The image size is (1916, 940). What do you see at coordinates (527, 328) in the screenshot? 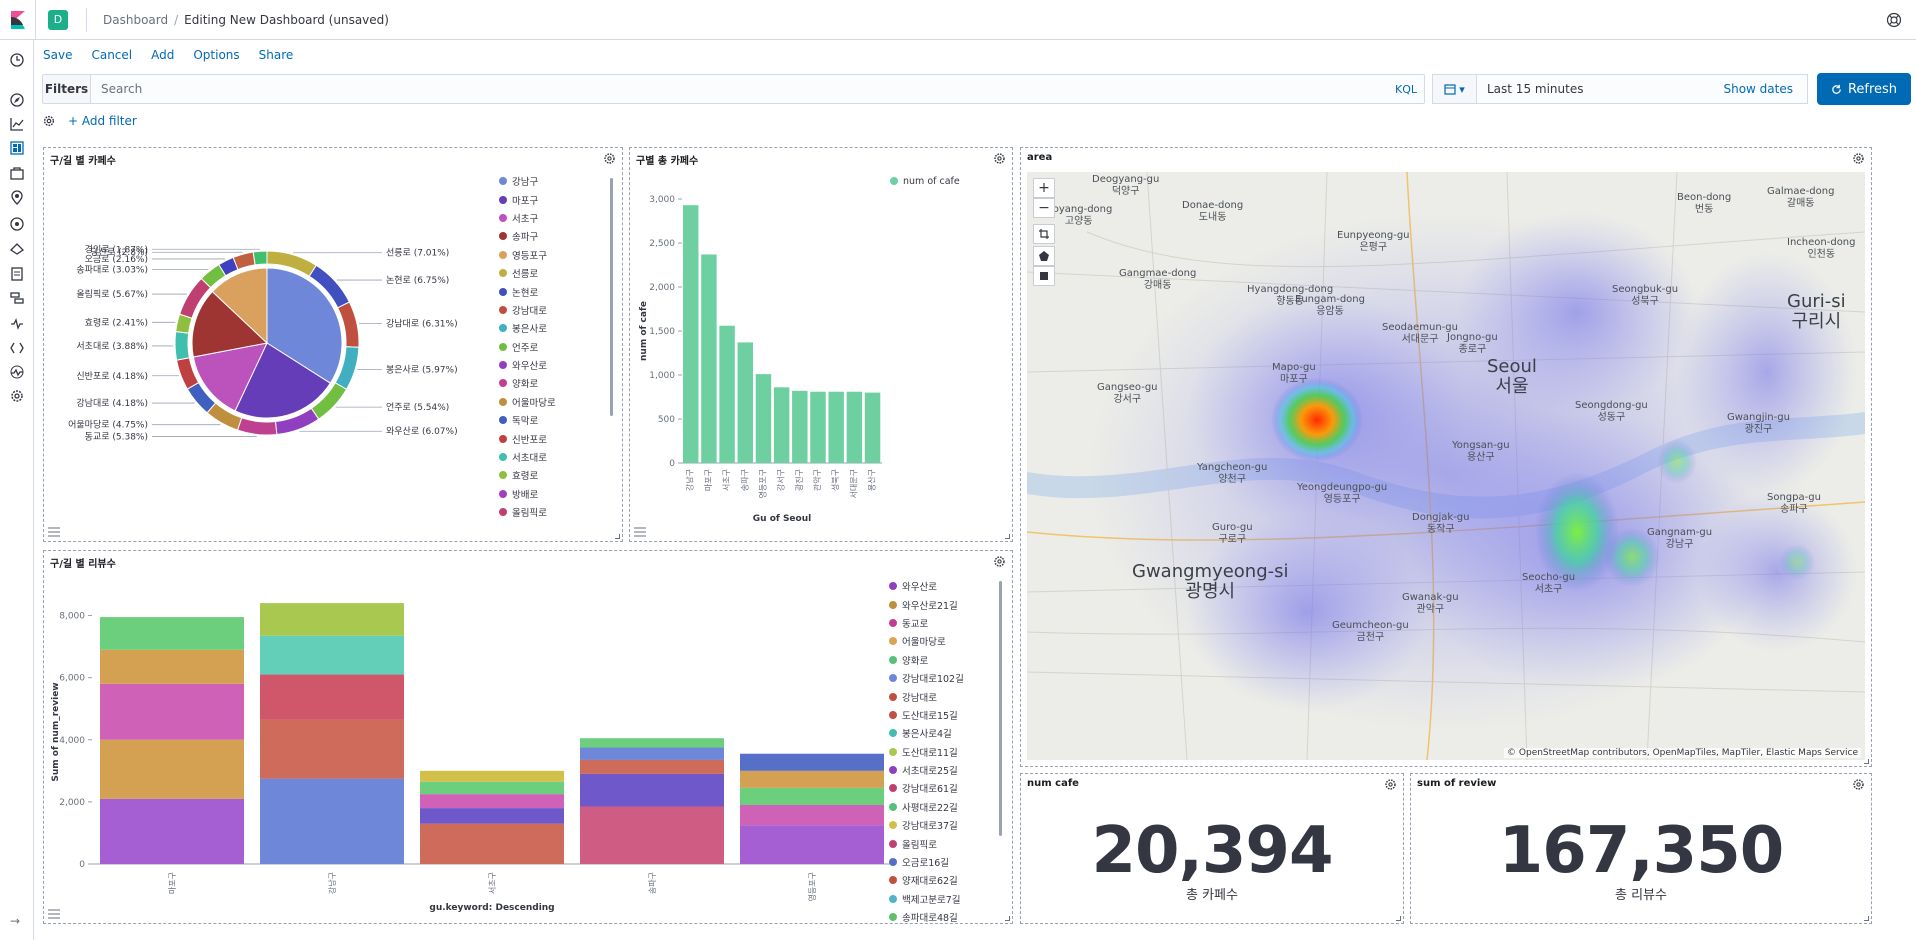
I see `legend-item: 봉은사로` at bounding box center [527, 328].